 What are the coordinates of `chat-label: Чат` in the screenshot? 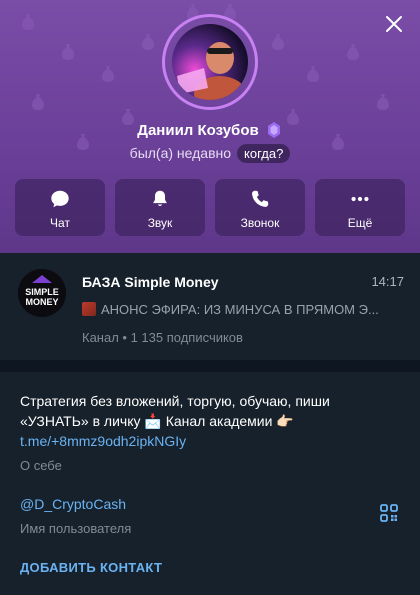 It's located at (60, 223).